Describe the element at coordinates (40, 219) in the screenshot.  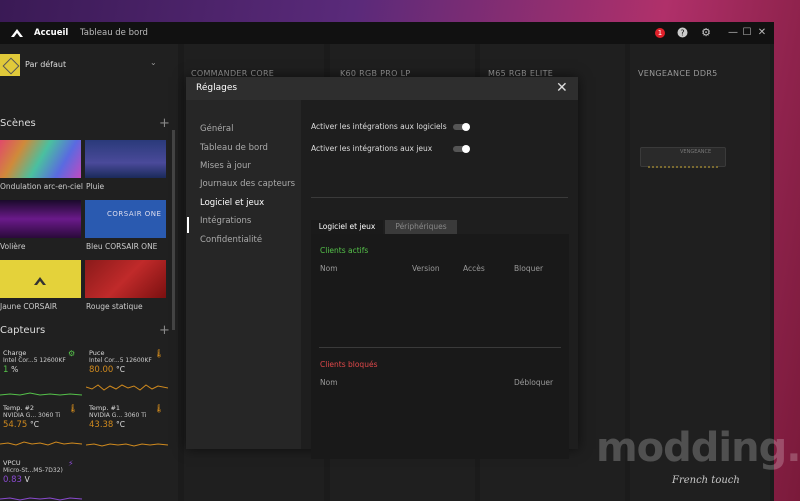
I see `scene-tile-aviary` at that location.